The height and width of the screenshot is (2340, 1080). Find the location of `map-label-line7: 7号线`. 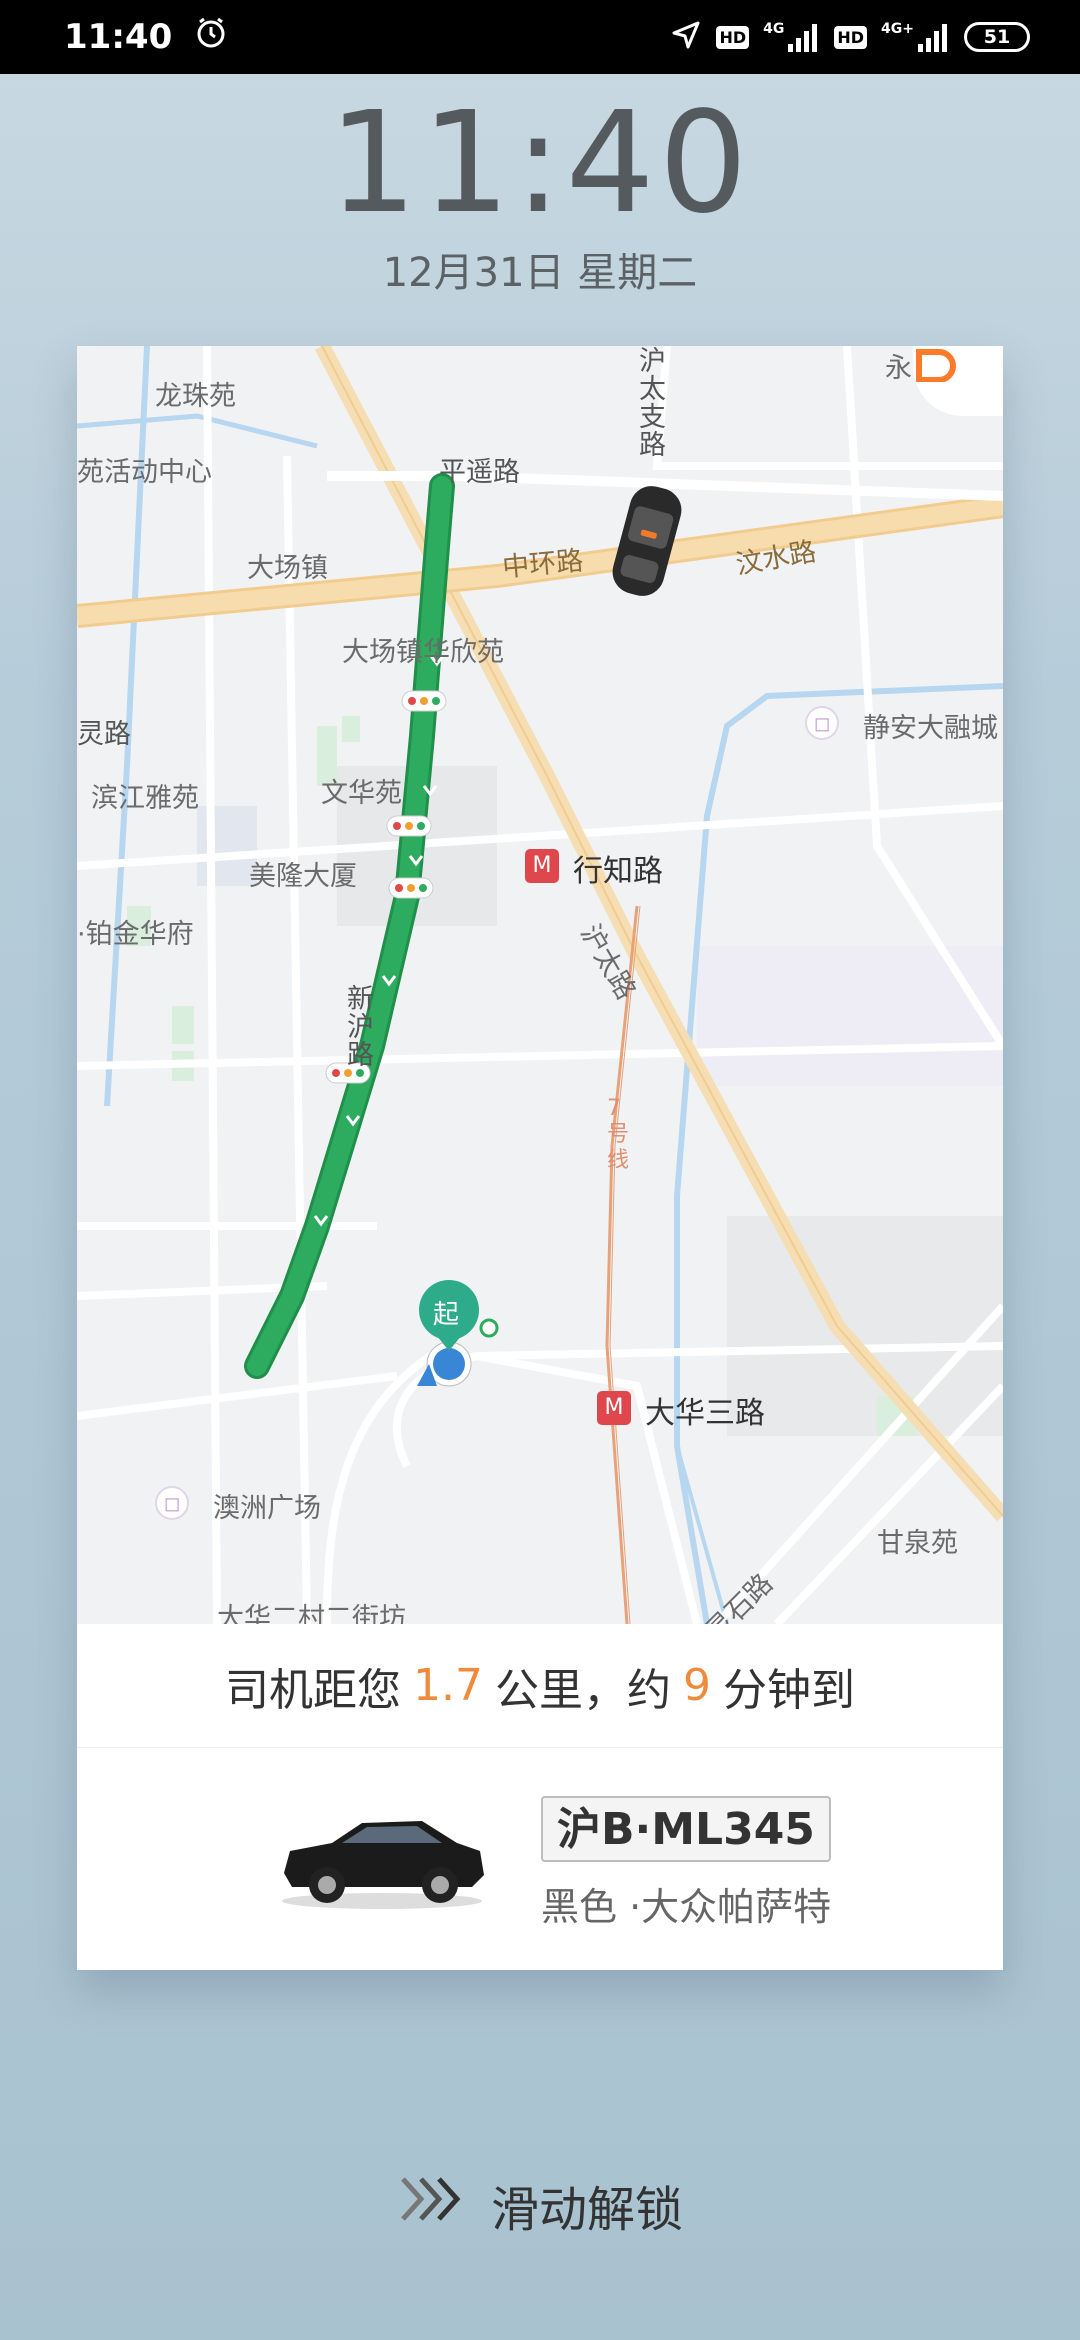

map-label-line7: 7号线 is located at coordinates (618, 1134).